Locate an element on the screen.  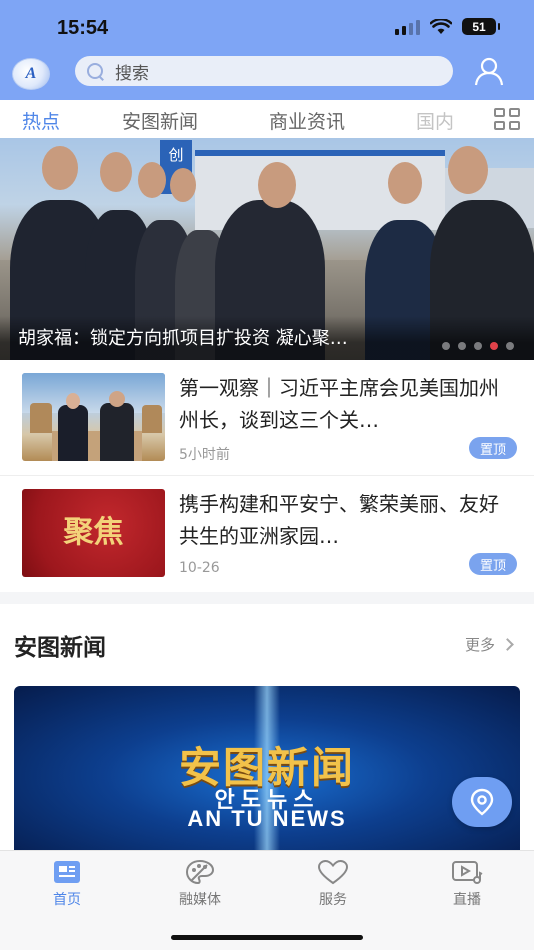
news-icon is located at coordinates (67, 872).